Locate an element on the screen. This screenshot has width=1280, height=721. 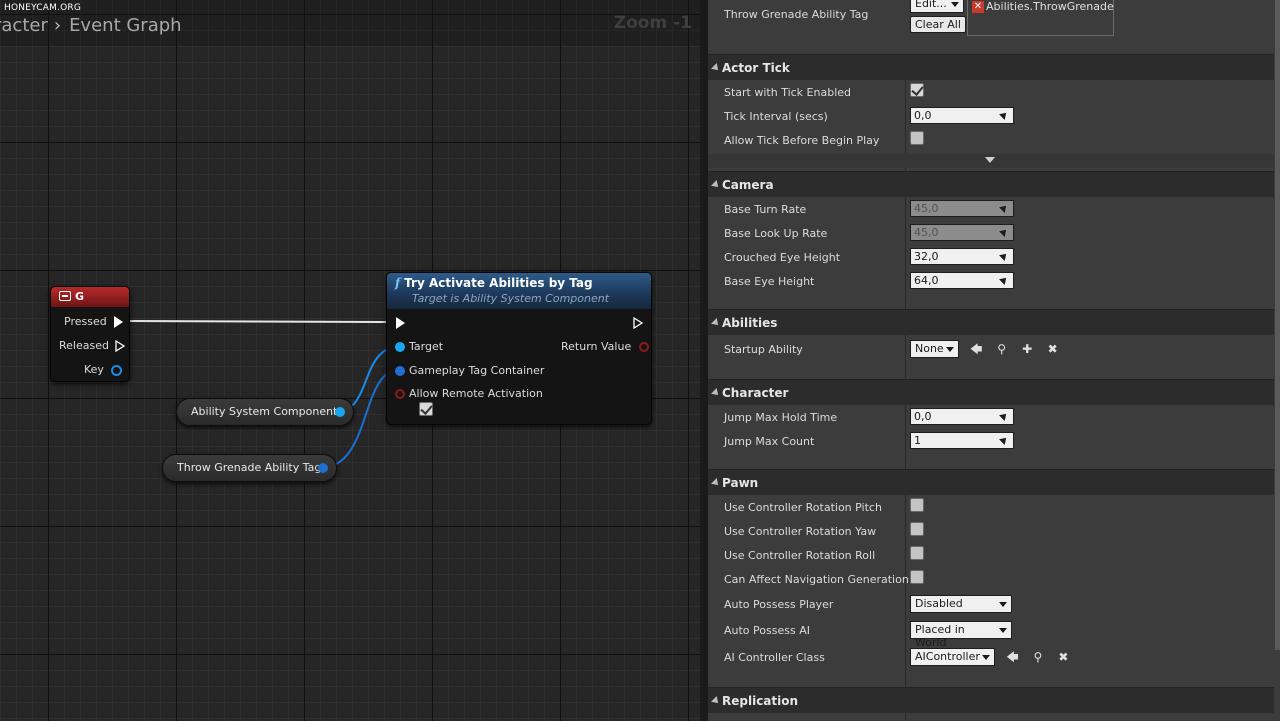
function-node-title: Try Activate Abilities by Tag is located at coordinates (498, 283).